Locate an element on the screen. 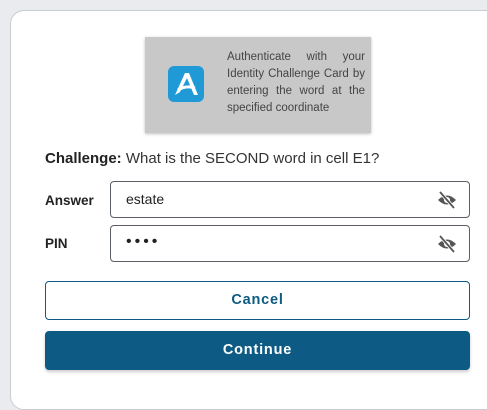 The image size is (487, 410). authenticator-logo-icon is located at coordinates (186, 84).